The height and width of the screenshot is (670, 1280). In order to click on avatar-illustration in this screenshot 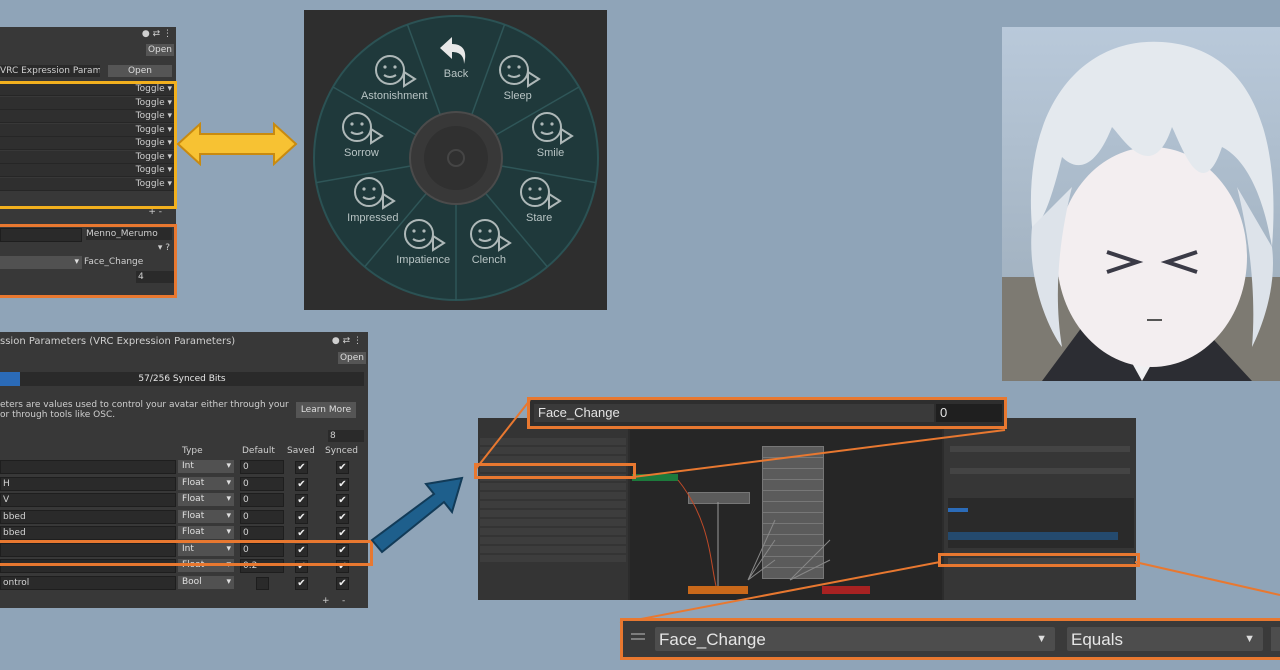, I will do `click(1141, 211)`.